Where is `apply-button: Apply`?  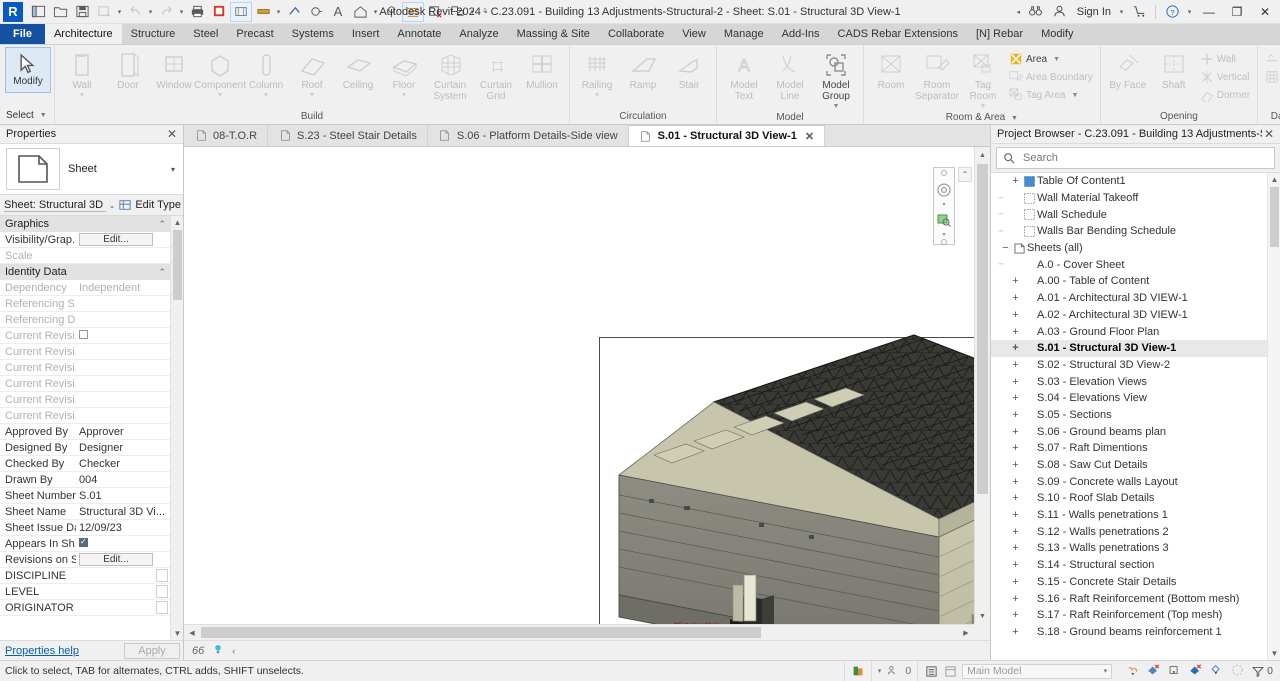
apply-button: Apply is located at coordinates (152, 650).